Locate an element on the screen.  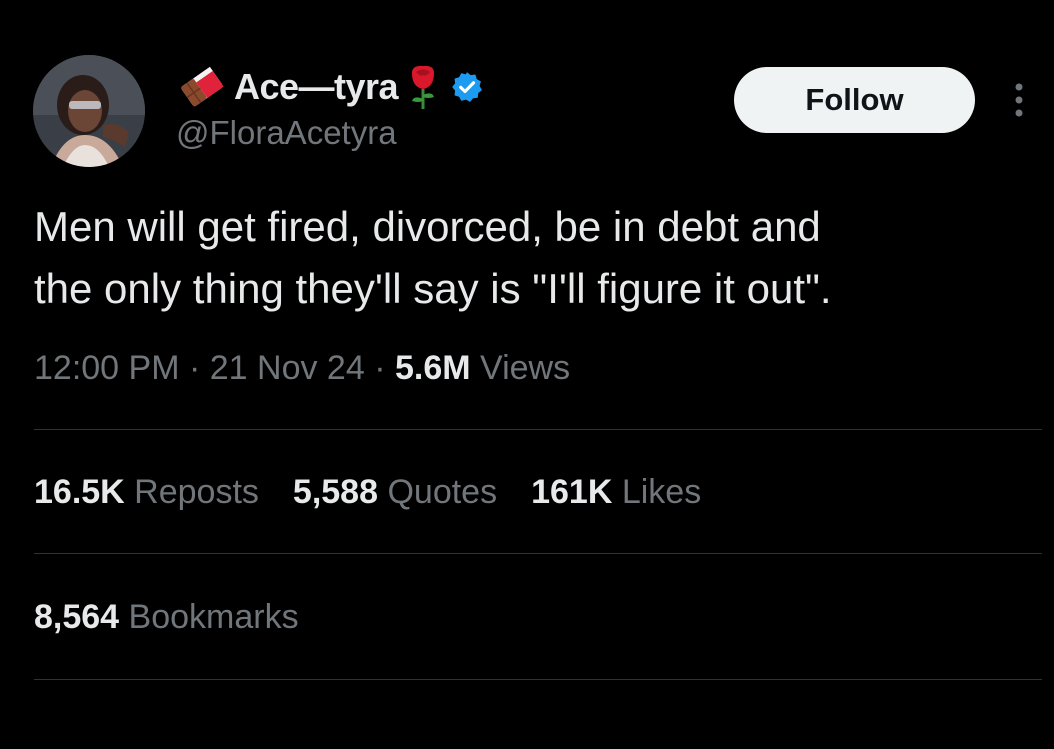
quotes-stat: 5,588 Quotes is located at coordinates (395, 492).